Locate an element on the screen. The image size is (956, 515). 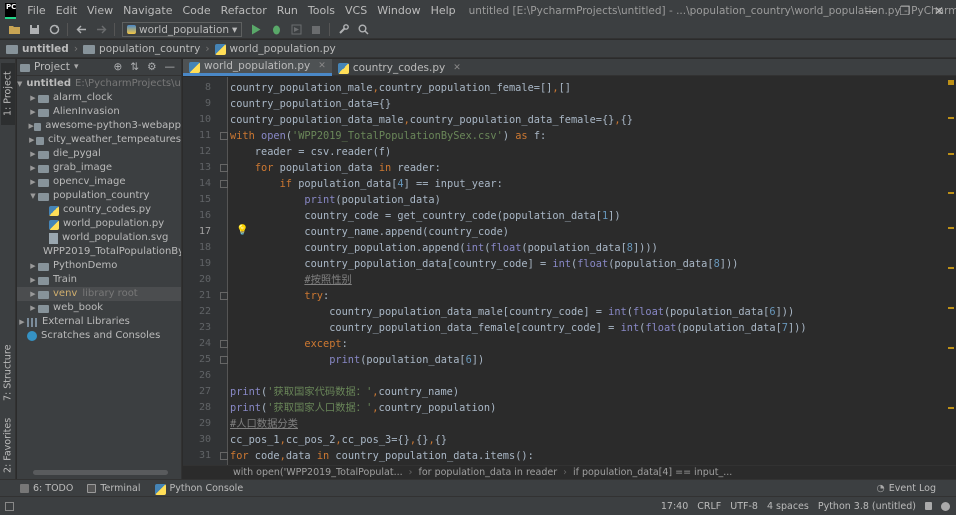
minimize-button: — is located at coordinates (871, 10).